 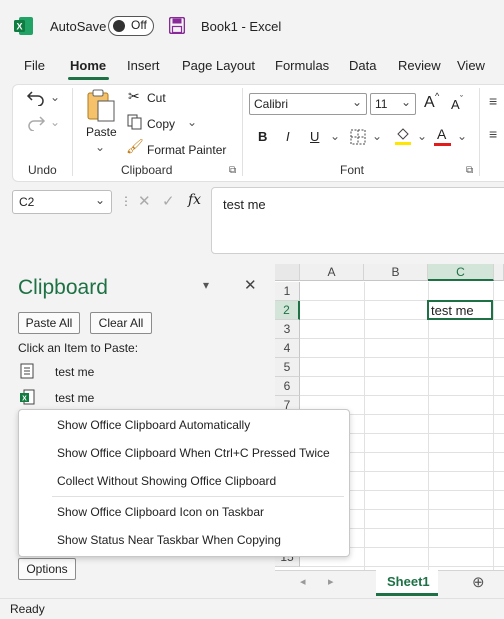 What do you see at coordinates (27, 371) in the screenshot?
I see `text-document-icon` at bounding box center [27, 371].